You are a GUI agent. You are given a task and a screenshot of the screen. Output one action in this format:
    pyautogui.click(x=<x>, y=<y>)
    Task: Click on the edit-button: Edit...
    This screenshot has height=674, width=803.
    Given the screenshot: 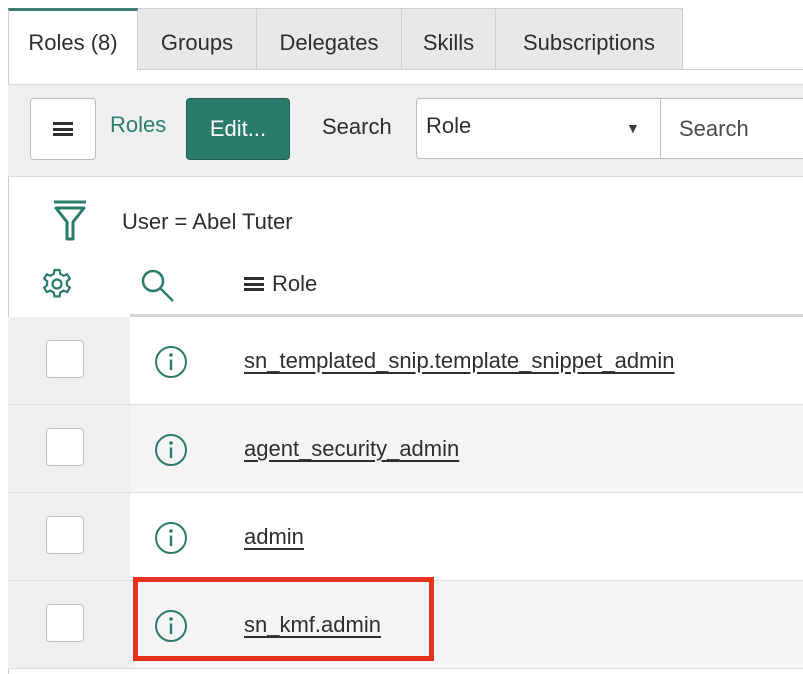 What is the action you would take?
    pyautogui.click(x=238, y=129)
    